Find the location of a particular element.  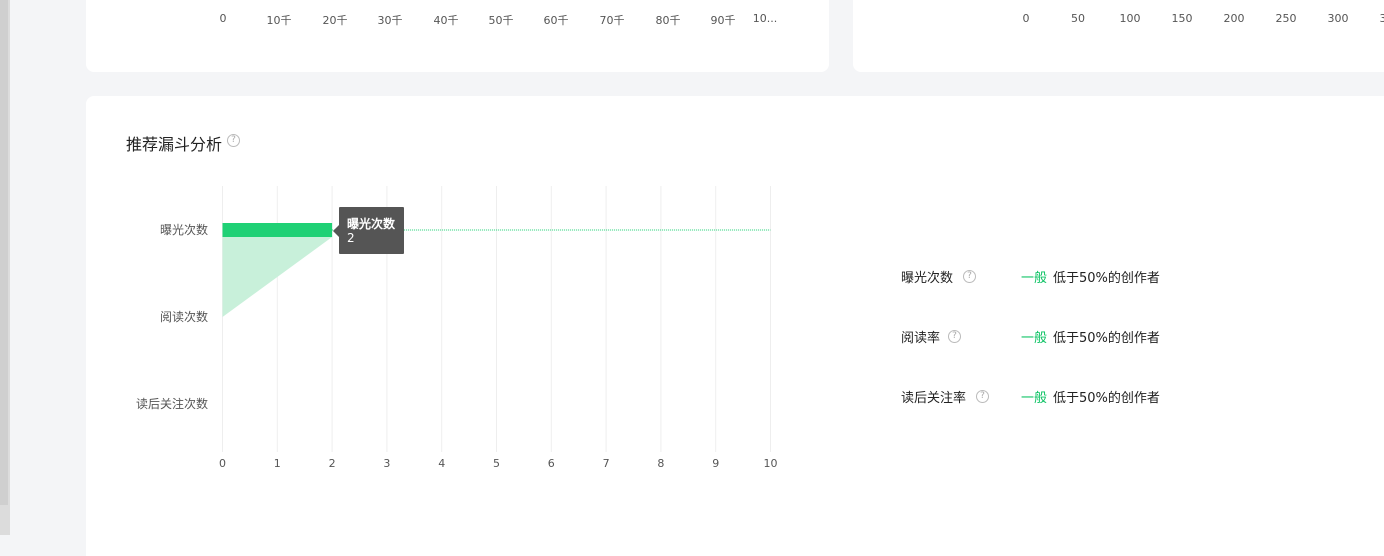

x-tick-label: 0 is located at coordinates (222, 463).